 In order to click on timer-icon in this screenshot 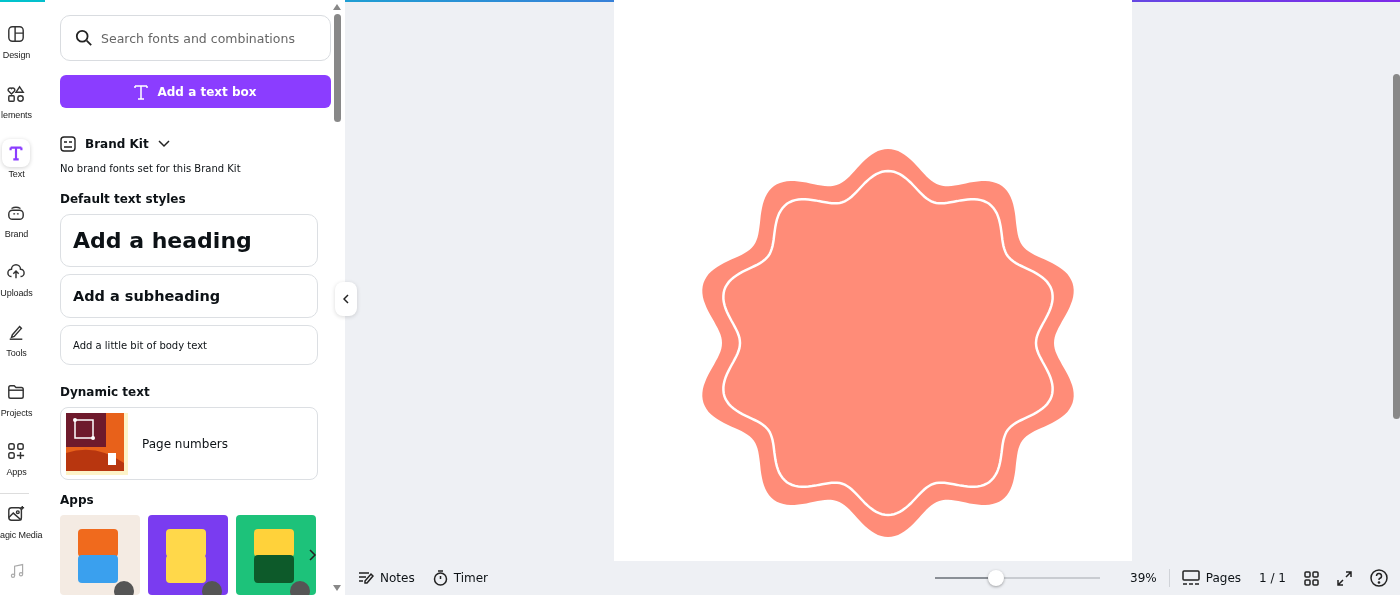, I will do `click(440, 578)`.